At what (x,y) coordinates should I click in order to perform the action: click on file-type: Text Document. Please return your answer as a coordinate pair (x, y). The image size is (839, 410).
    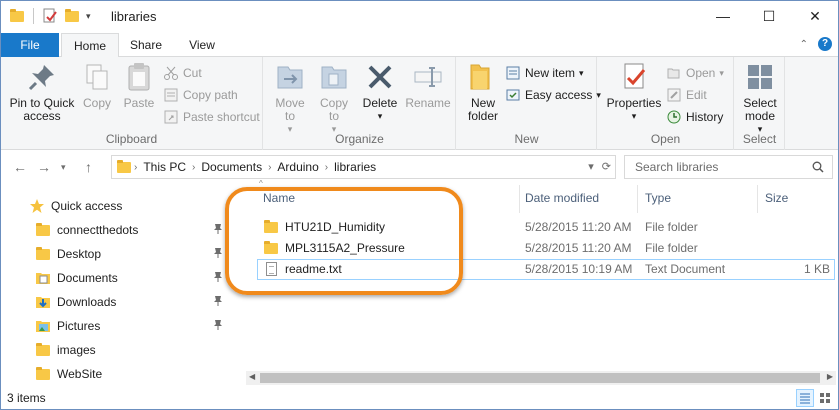
    Looking at the image, I should click on (685, 269).